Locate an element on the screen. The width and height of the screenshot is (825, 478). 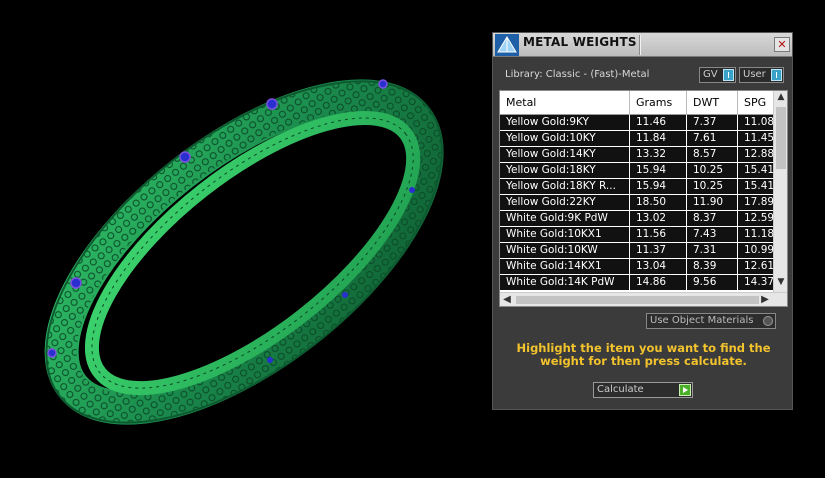
grams-cell: 13.02 is located at coordinates (658, 218).